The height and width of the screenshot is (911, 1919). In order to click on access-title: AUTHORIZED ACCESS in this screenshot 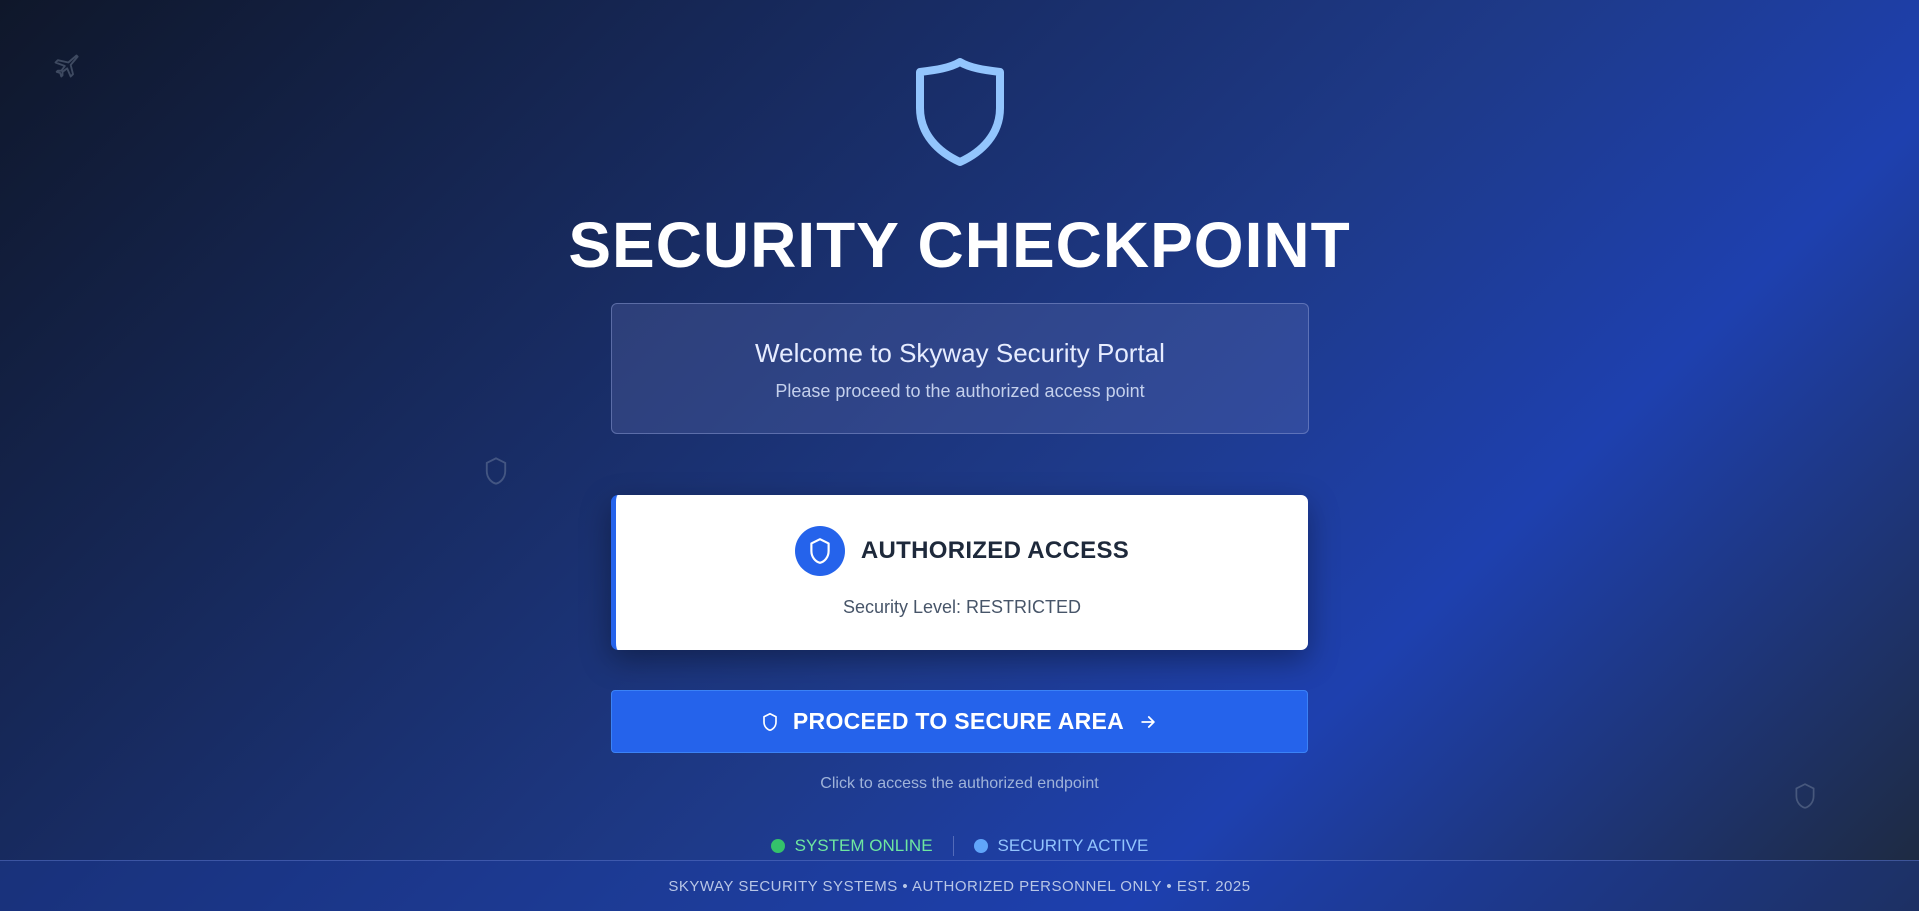, I will do `click(995, 550)`.